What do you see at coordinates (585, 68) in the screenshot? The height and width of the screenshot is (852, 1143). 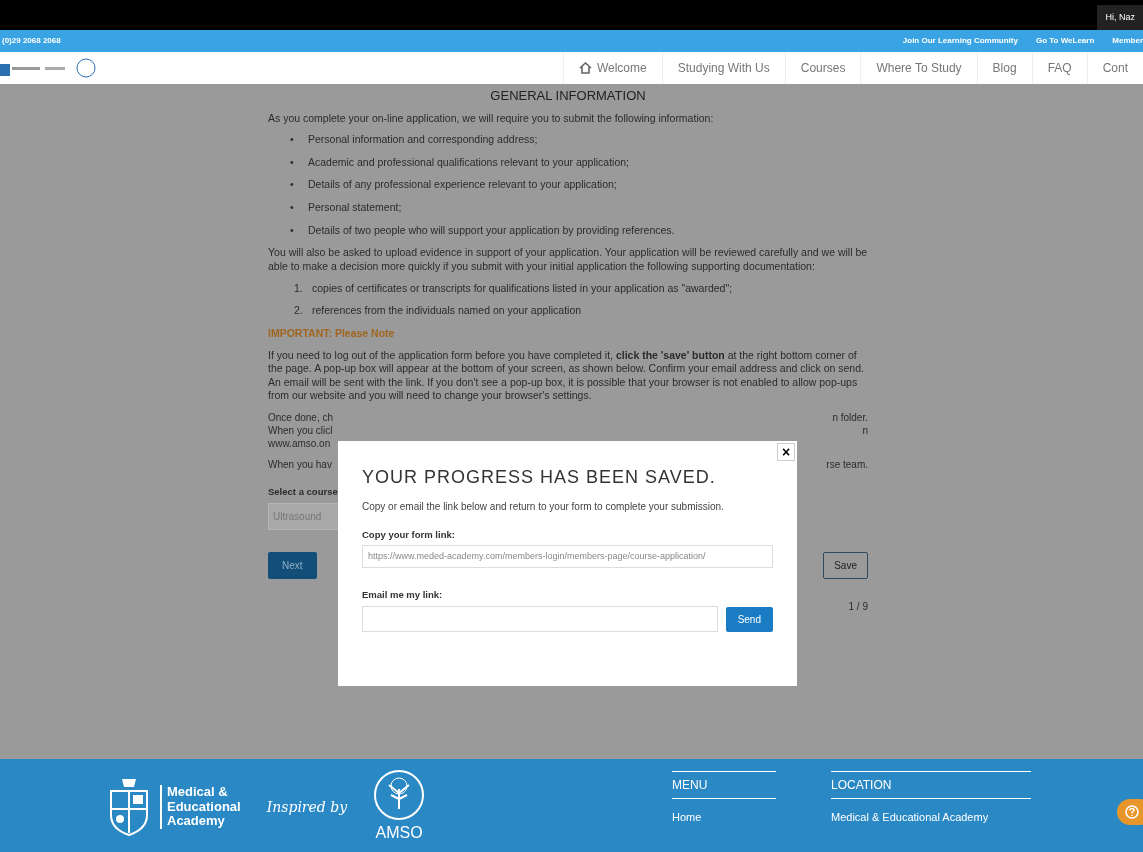 I see `home-icon` at bounding box center [585, 68].